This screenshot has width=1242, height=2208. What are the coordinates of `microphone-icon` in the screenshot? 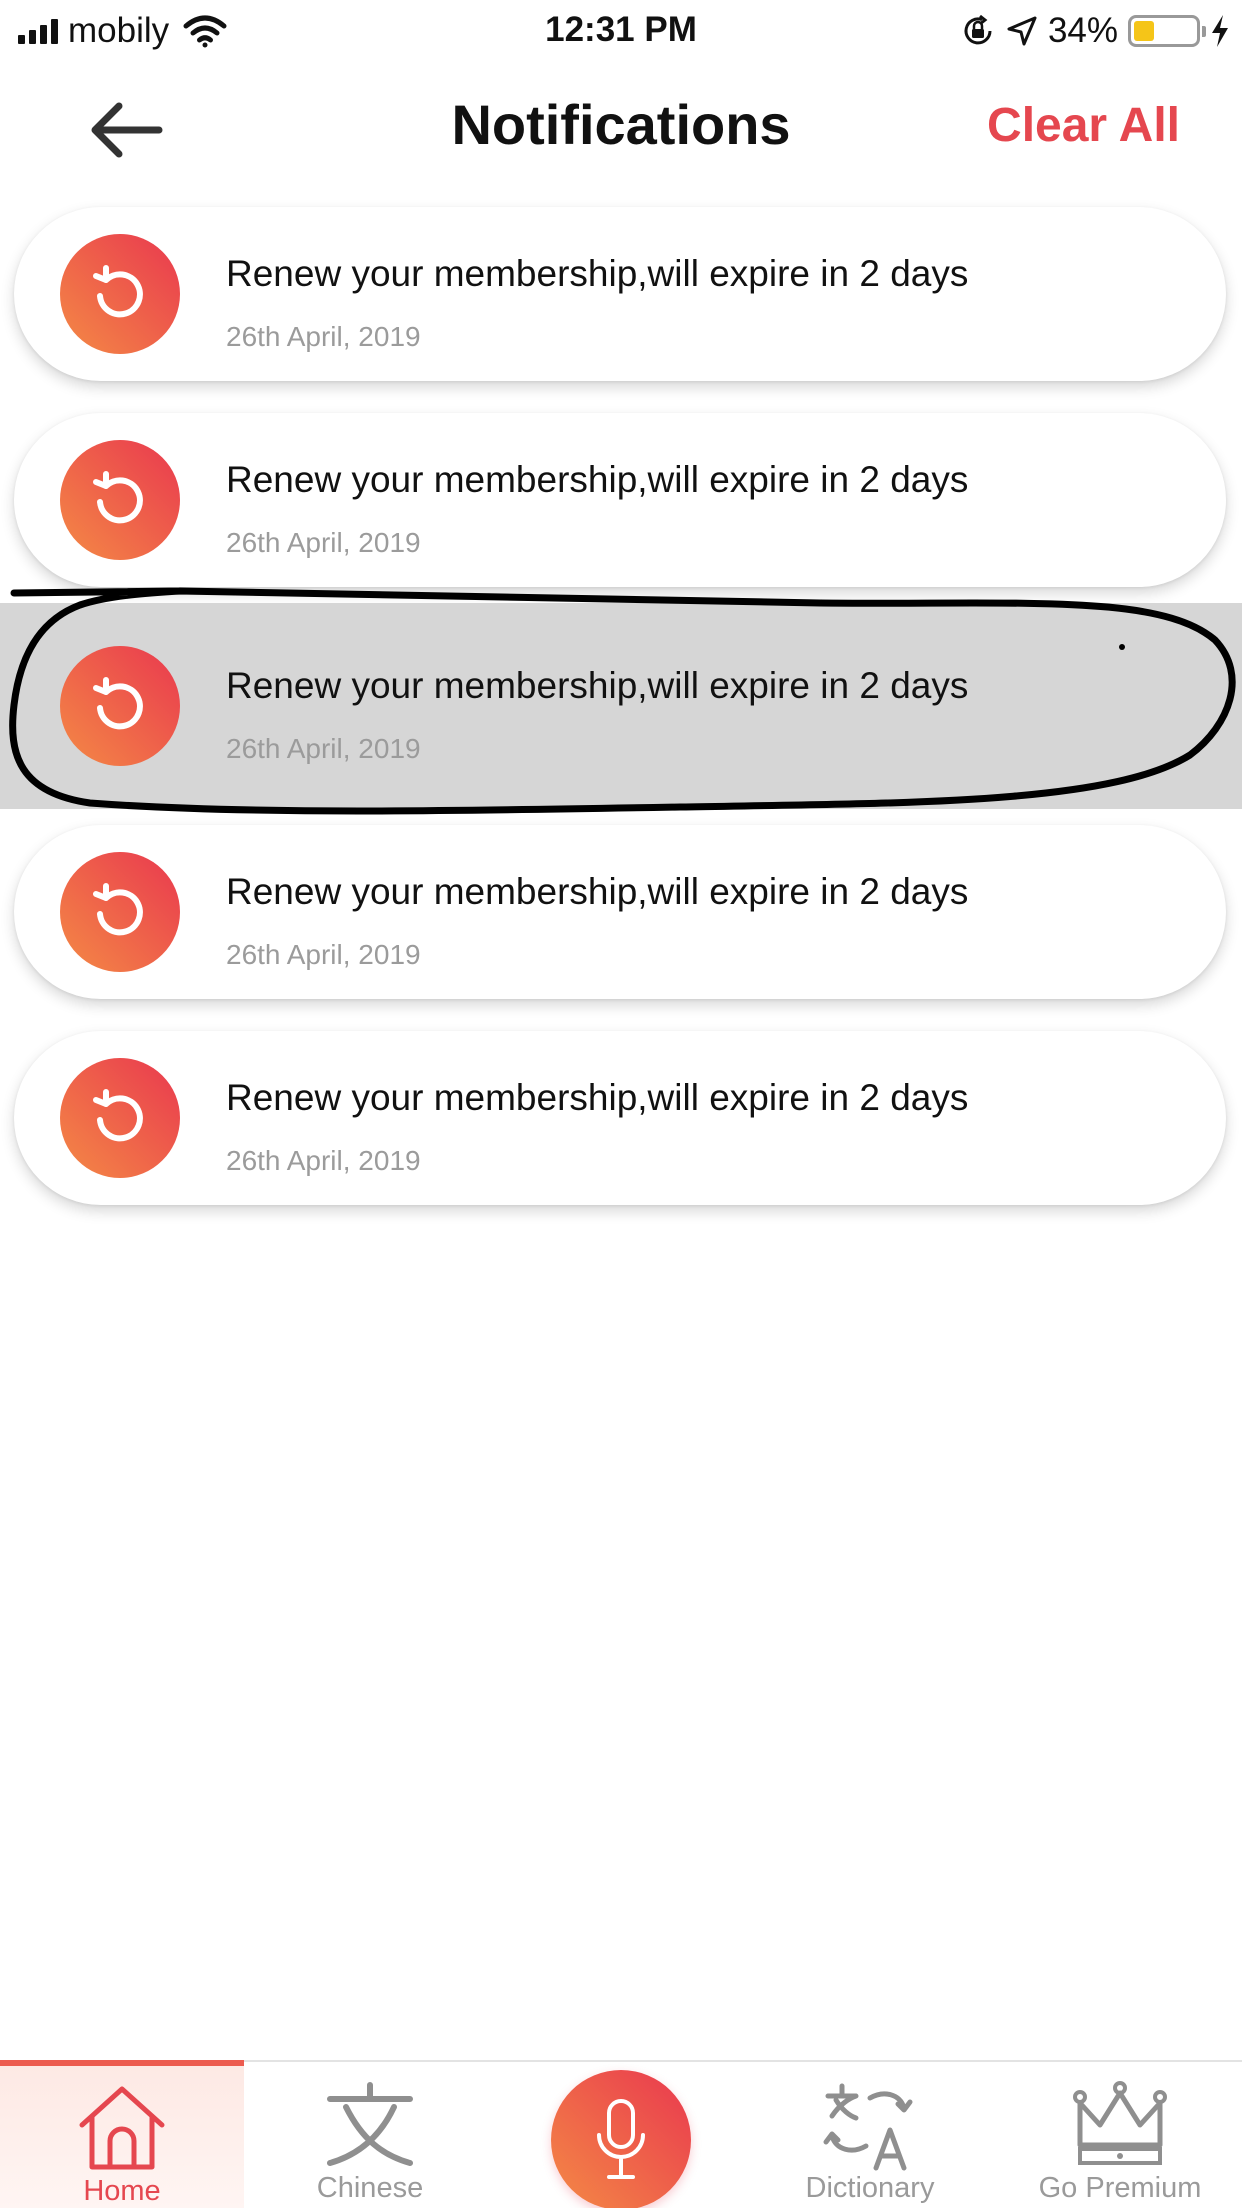 It's located at (621, 2139).